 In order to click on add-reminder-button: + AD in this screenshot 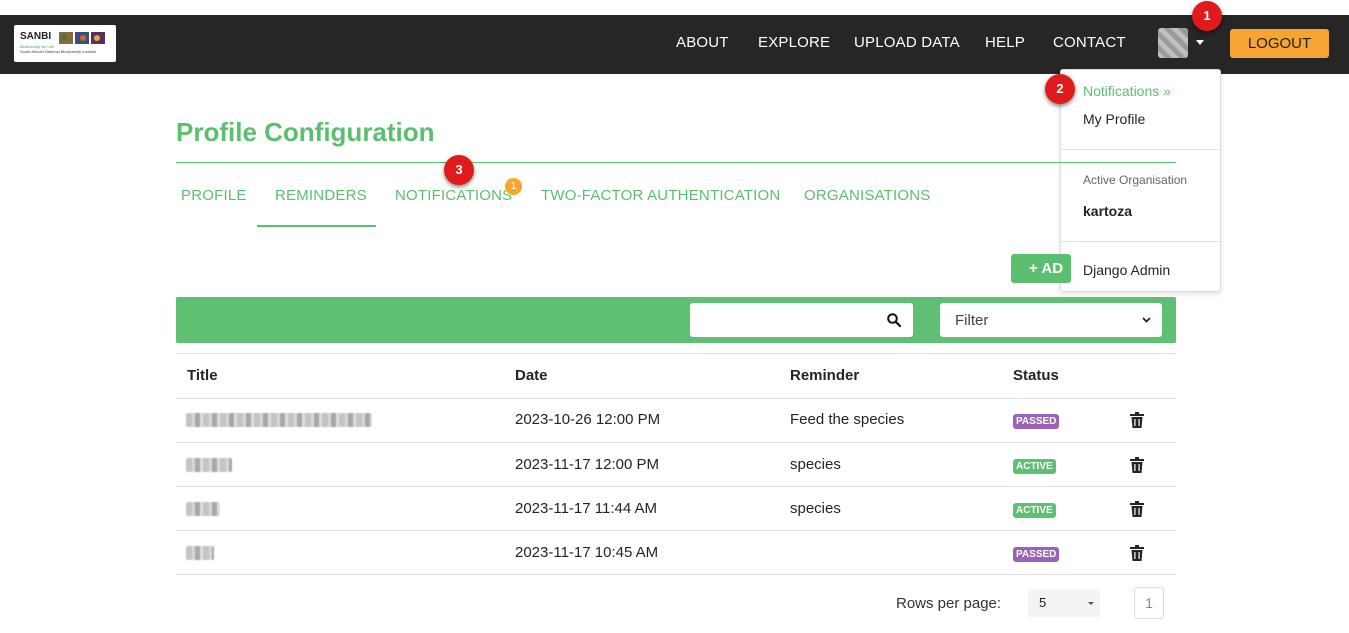, I will do `click(1041, 268)`.